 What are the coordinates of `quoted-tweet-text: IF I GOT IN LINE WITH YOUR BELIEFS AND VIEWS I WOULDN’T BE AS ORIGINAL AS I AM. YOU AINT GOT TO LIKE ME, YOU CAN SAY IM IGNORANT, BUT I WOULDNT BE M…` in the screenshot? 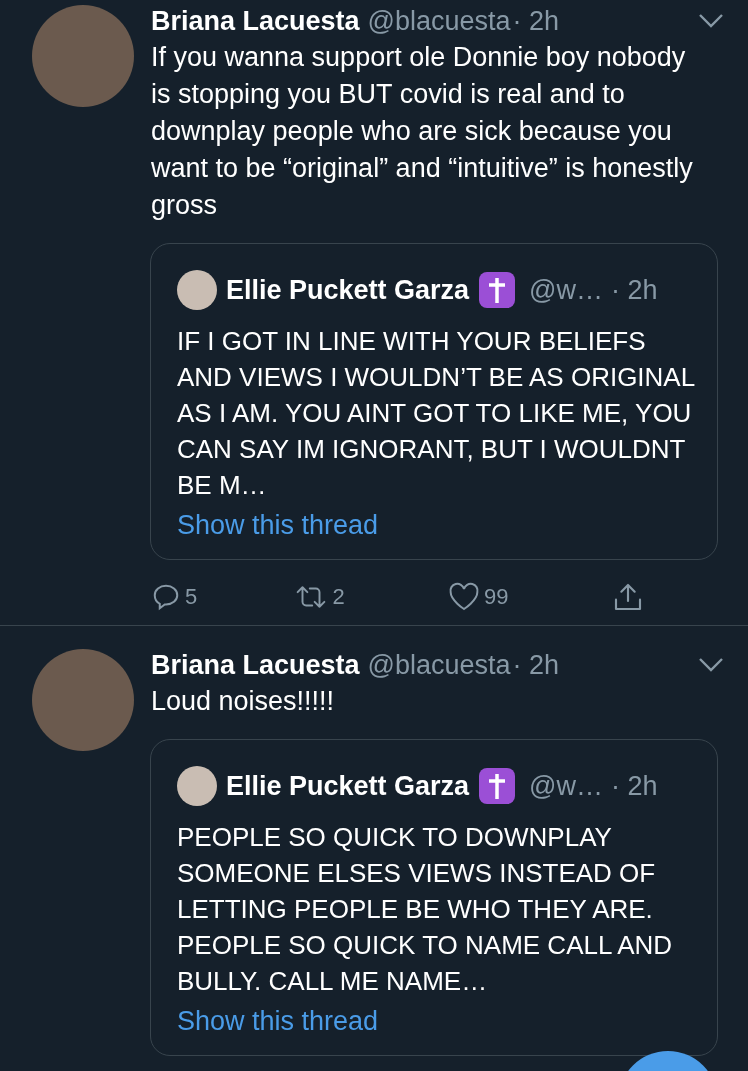 It's located at (436, 413).